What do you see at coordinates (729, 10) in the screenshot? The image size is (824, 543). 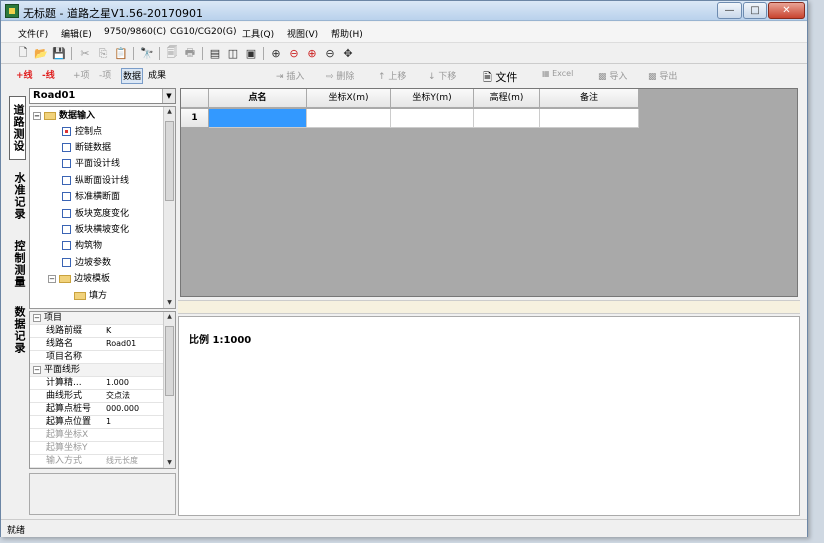 I see `minimize-button: —` at bounding box center [729, 10].